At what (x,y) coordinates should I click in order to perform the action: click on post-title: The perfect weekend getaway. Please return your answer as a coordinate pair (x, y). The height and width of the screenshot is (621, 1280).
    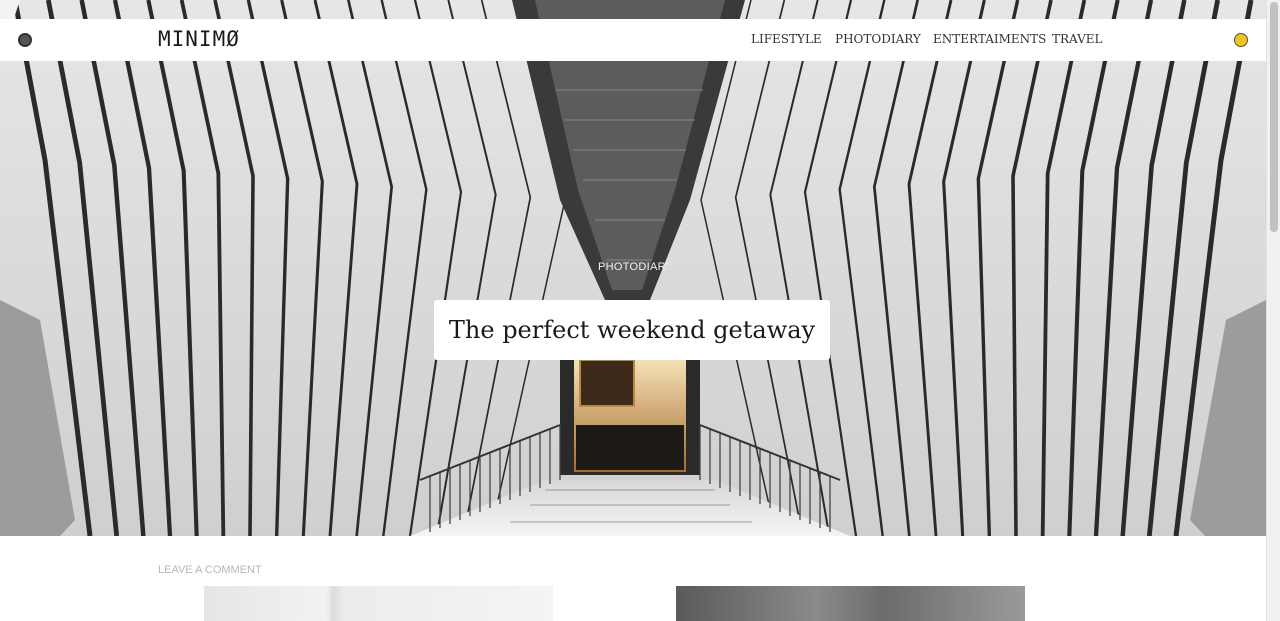
    Looking at the image, I should click on (632, 330).